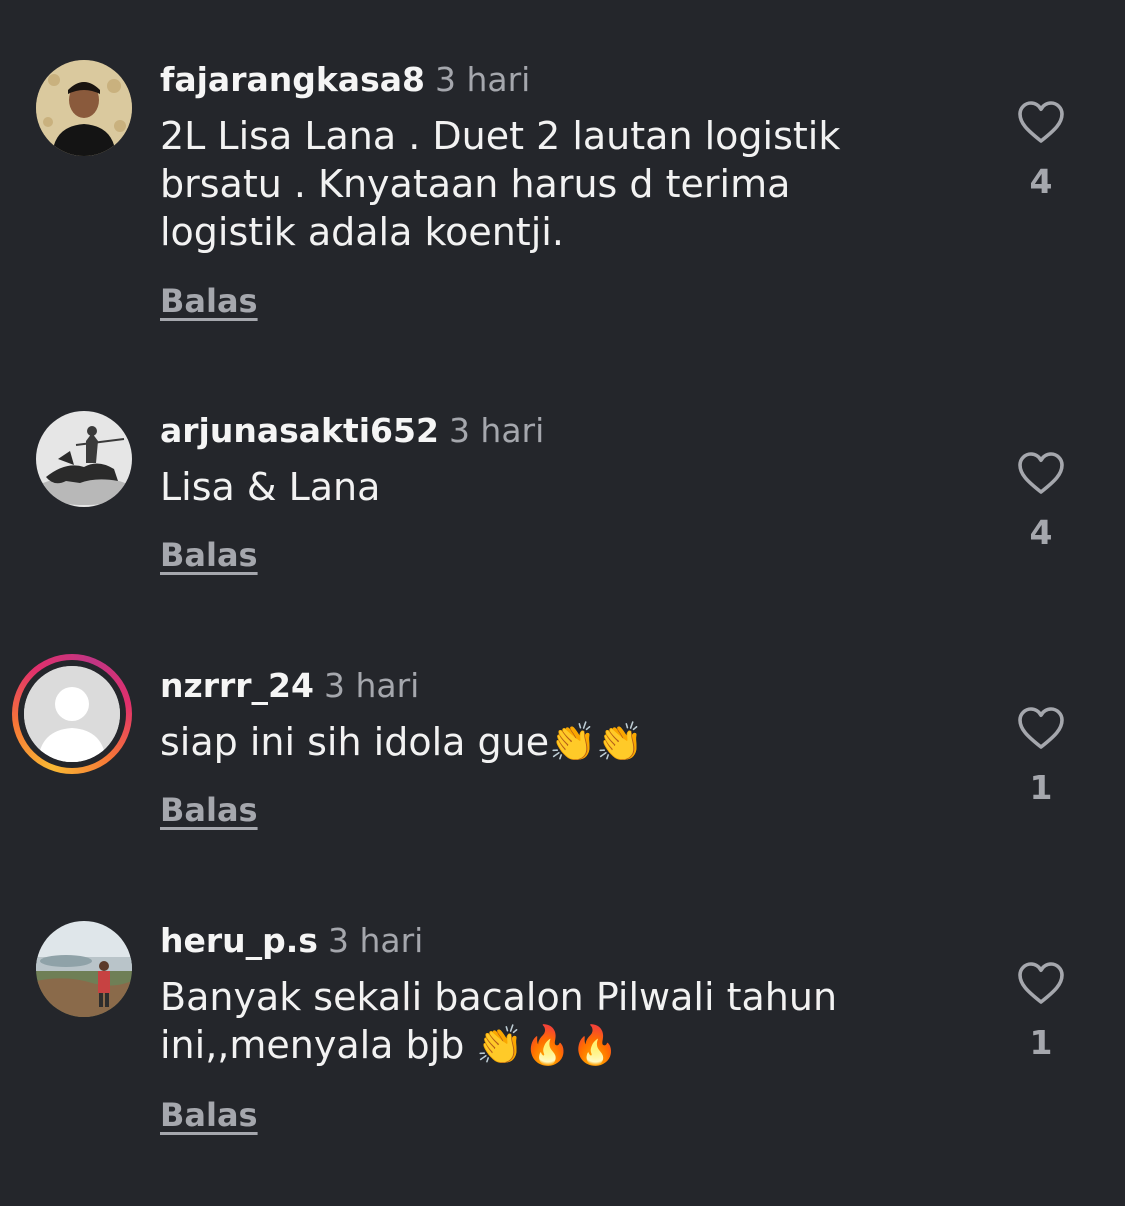  I want to click on avatar-story-ring, so click(72, 714).